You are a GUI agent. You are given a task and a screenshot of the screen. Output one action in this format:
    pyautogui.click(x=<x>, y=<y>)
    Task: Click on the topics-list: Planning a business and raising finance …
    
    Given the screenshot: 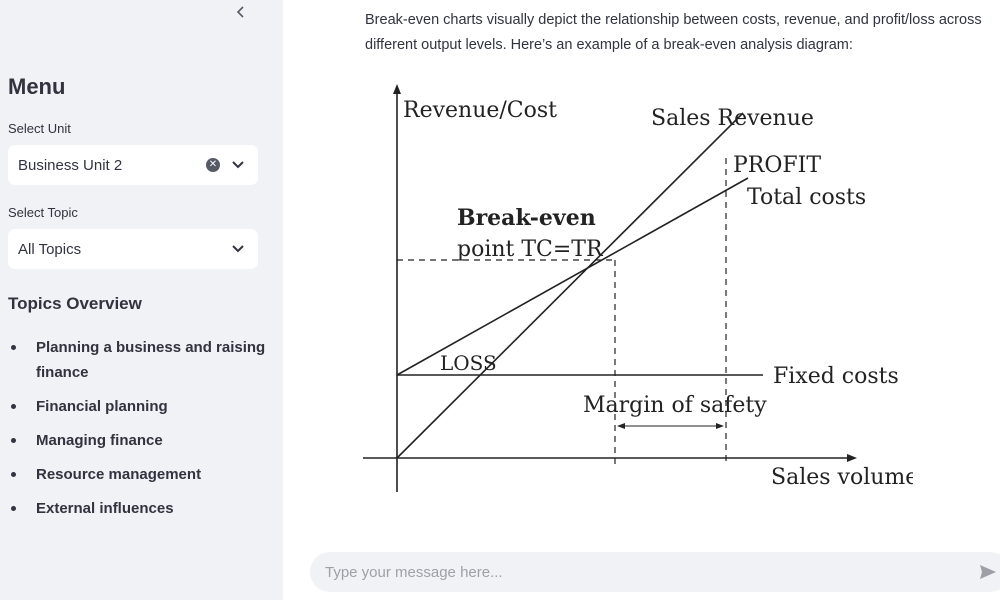 What is the action you would take?
    pyautogui.click(x=140, y=432)
    